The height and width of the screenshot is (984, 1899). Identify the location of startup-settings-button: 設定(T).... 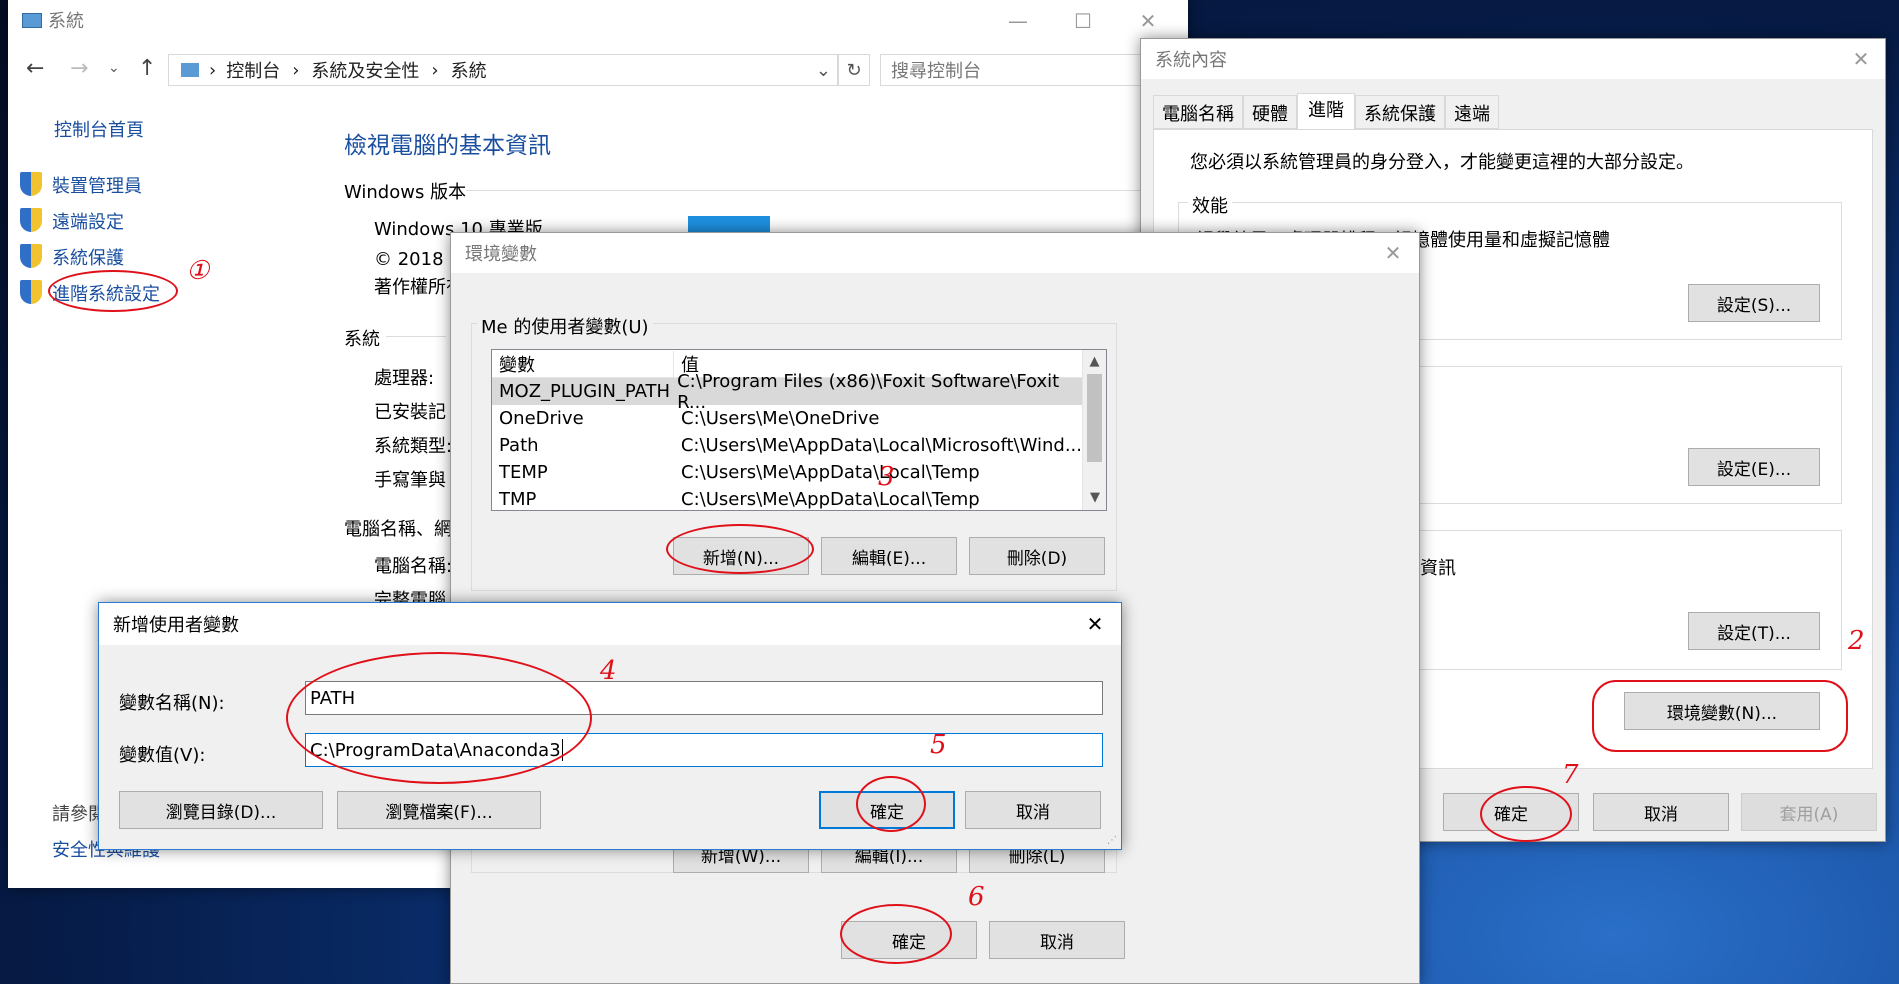
(1754, 631).